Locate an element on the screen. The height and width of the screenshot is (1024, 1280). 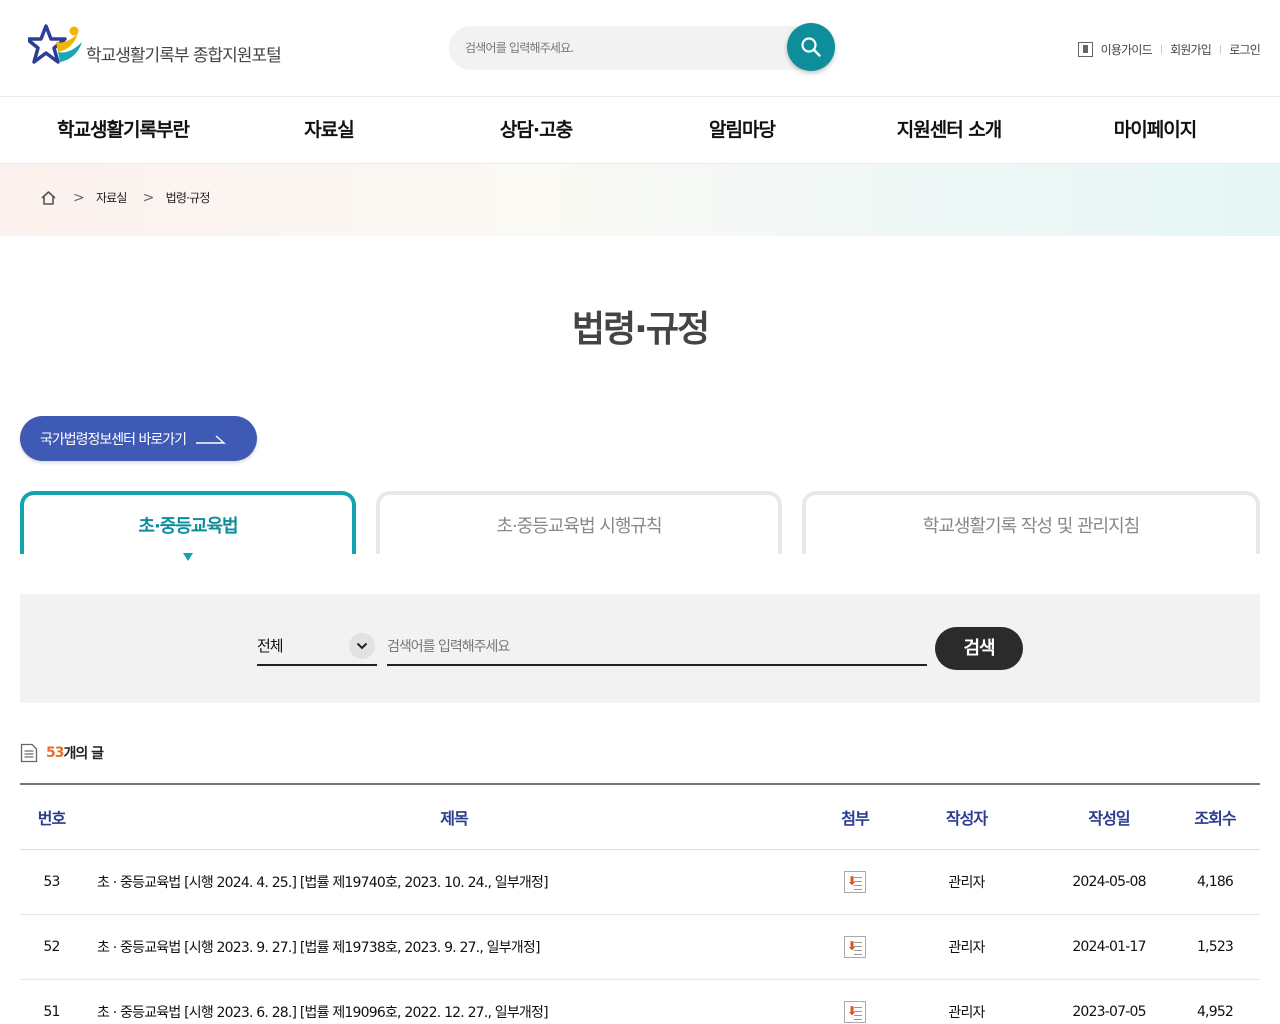
table-header-row: 번호 제목 첨부 작성자 작성일 조회수 is located at coordinates (640, 816).